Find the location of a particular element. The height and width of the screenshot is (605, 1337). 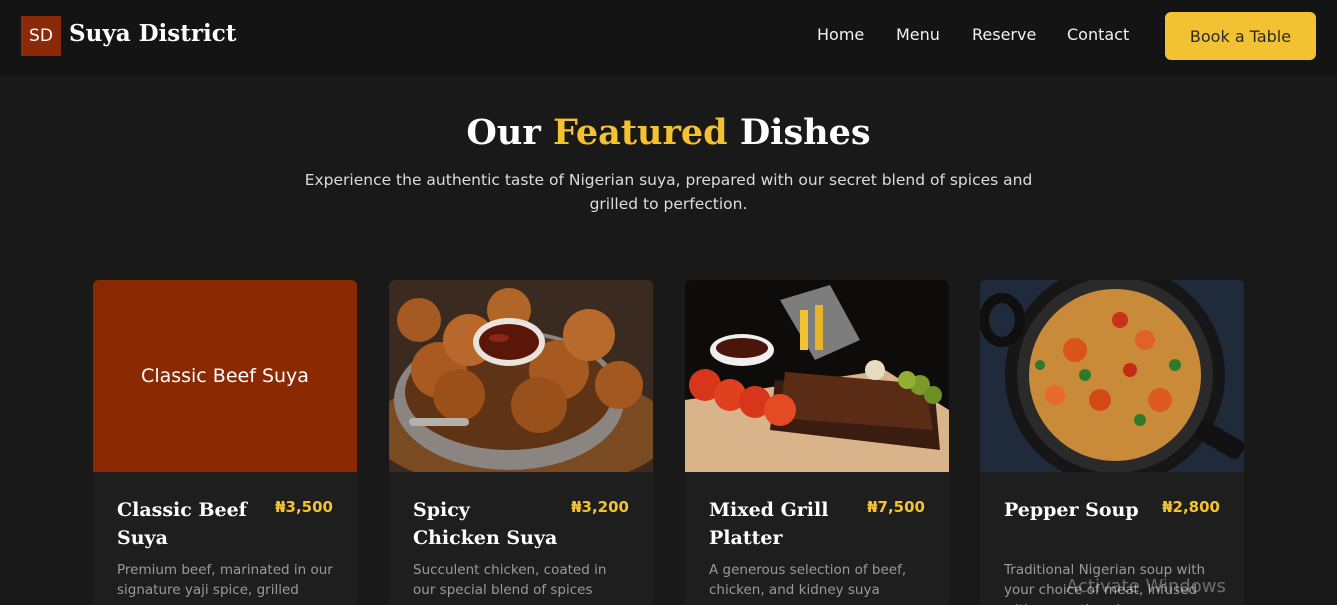

section-title: Our Featured Dishes is located at coordinates (668, 132).